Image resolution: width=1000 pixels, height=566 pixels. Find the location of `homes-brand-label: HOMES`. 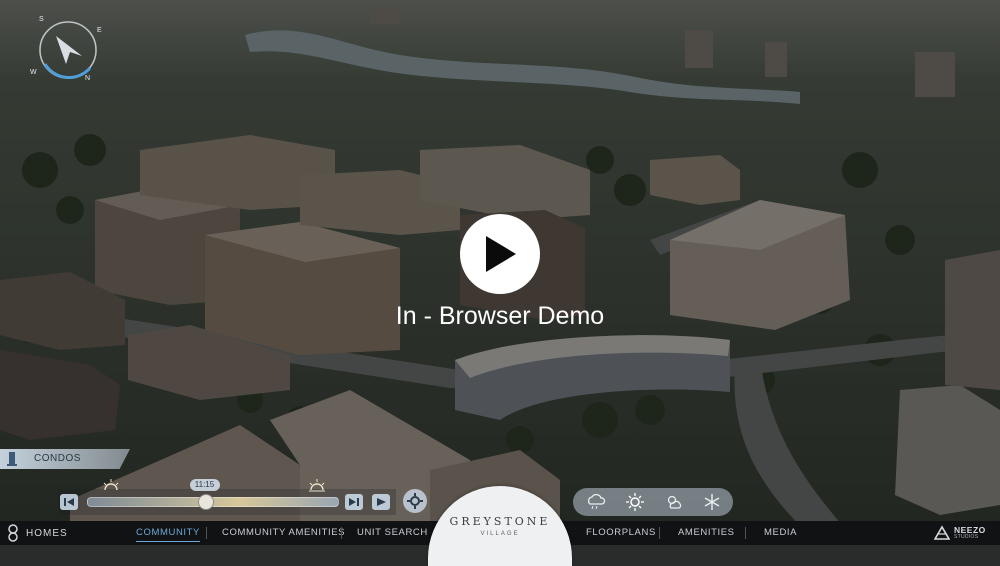

homes-brand-label: HOMES is located at coordinates (47, 533).